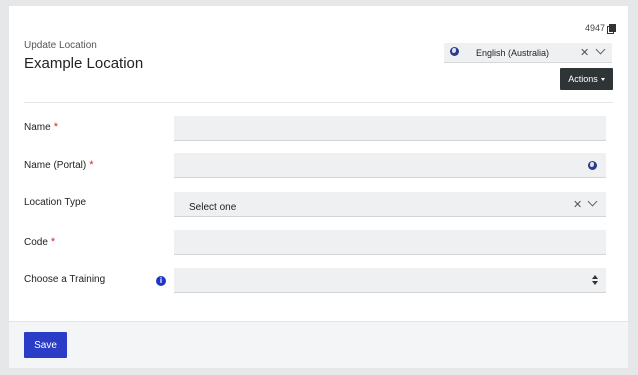 This screenshot has width=638, height=375. Describe the element at coordinates (390, 242) in the screenshot. I see `code-input` at that location.